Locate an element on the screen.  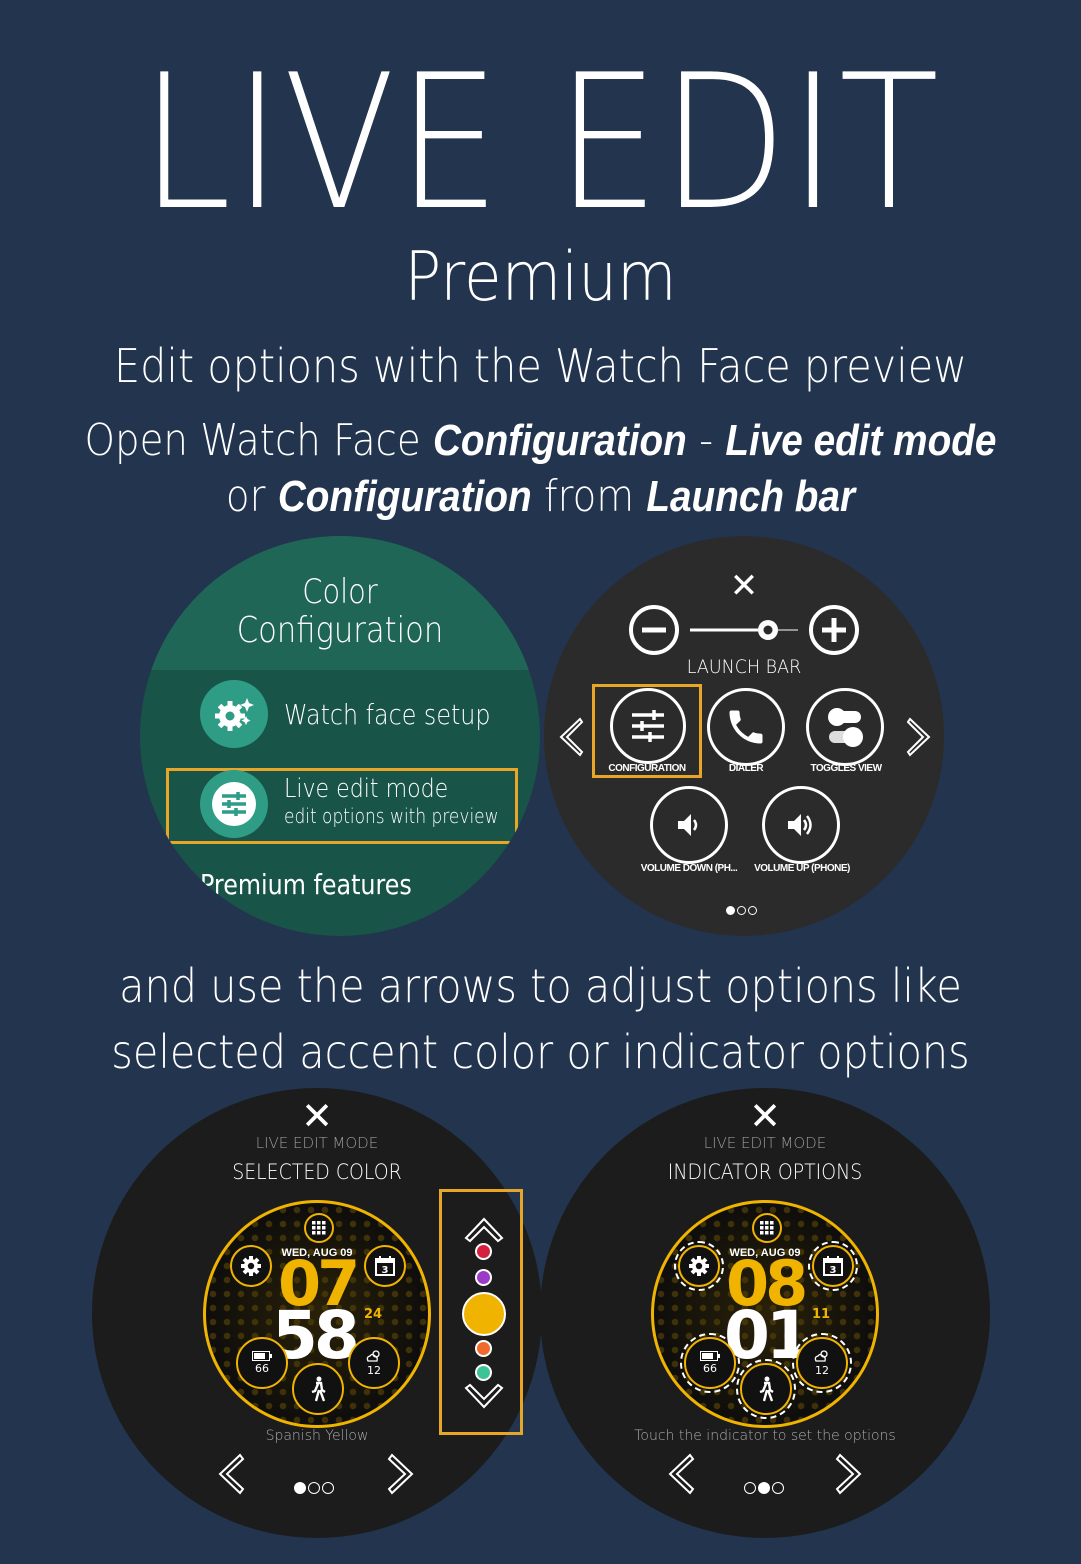
calendar-icon: 3 is located at coordinates (833, 1266).